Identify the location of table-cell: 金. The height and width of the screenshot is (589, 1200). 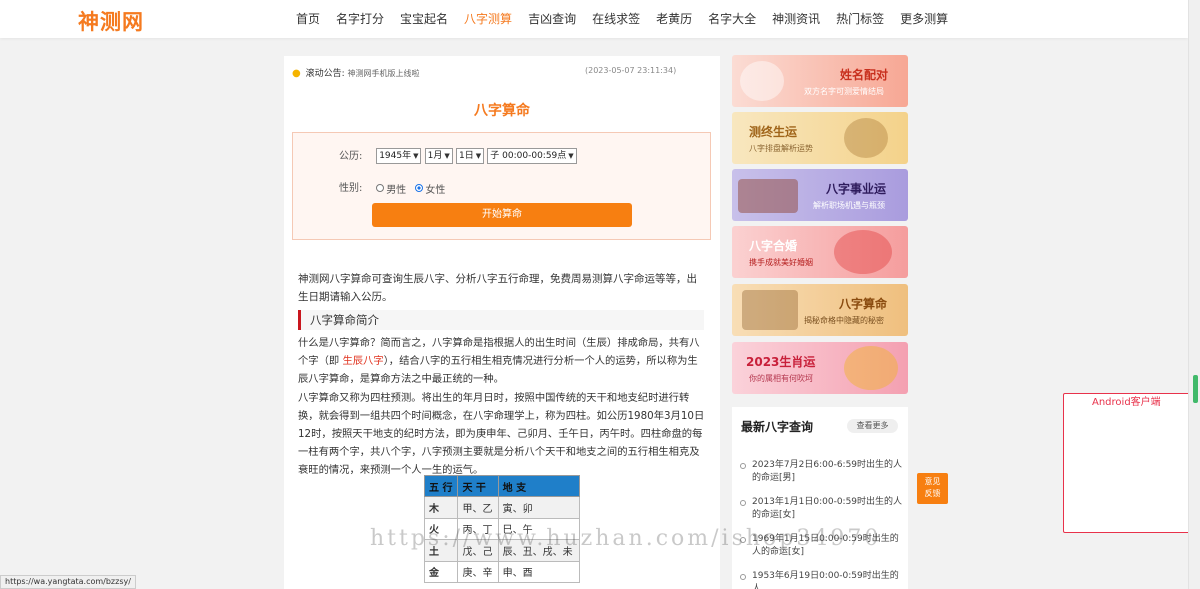
(441, 571).